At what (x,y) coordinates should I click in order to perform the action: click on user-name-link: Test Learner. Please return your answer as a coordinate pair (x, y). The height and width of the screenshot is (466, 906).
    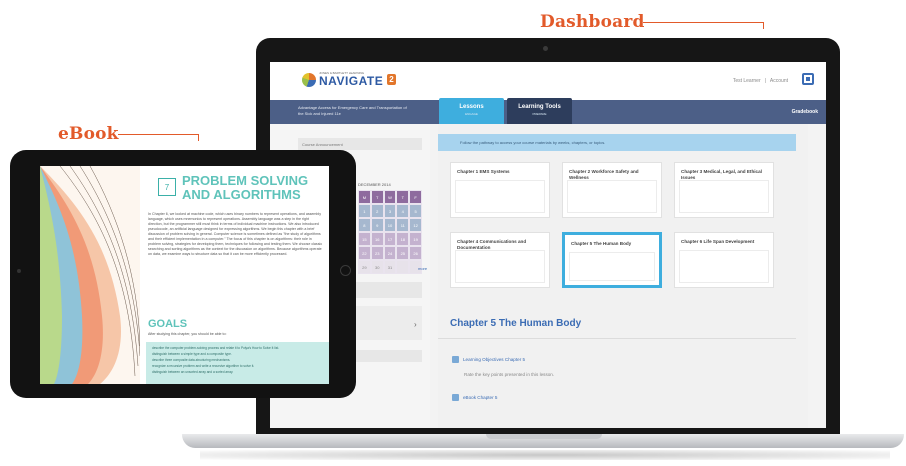
    Looking at the image, I should click on (747, 81).